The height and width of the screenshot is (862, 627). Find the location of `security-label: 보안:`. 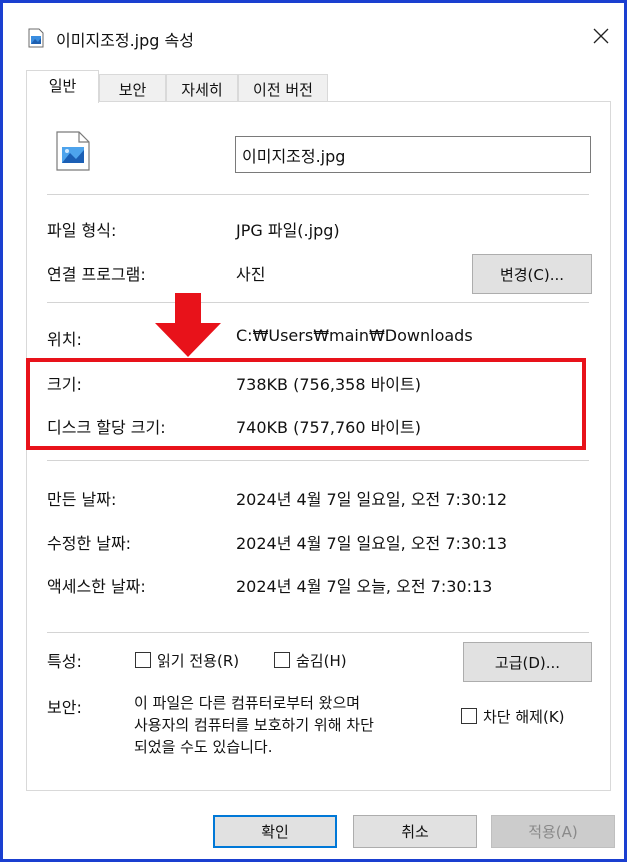

security-label: 보안: is located at coordinates (64, 707).